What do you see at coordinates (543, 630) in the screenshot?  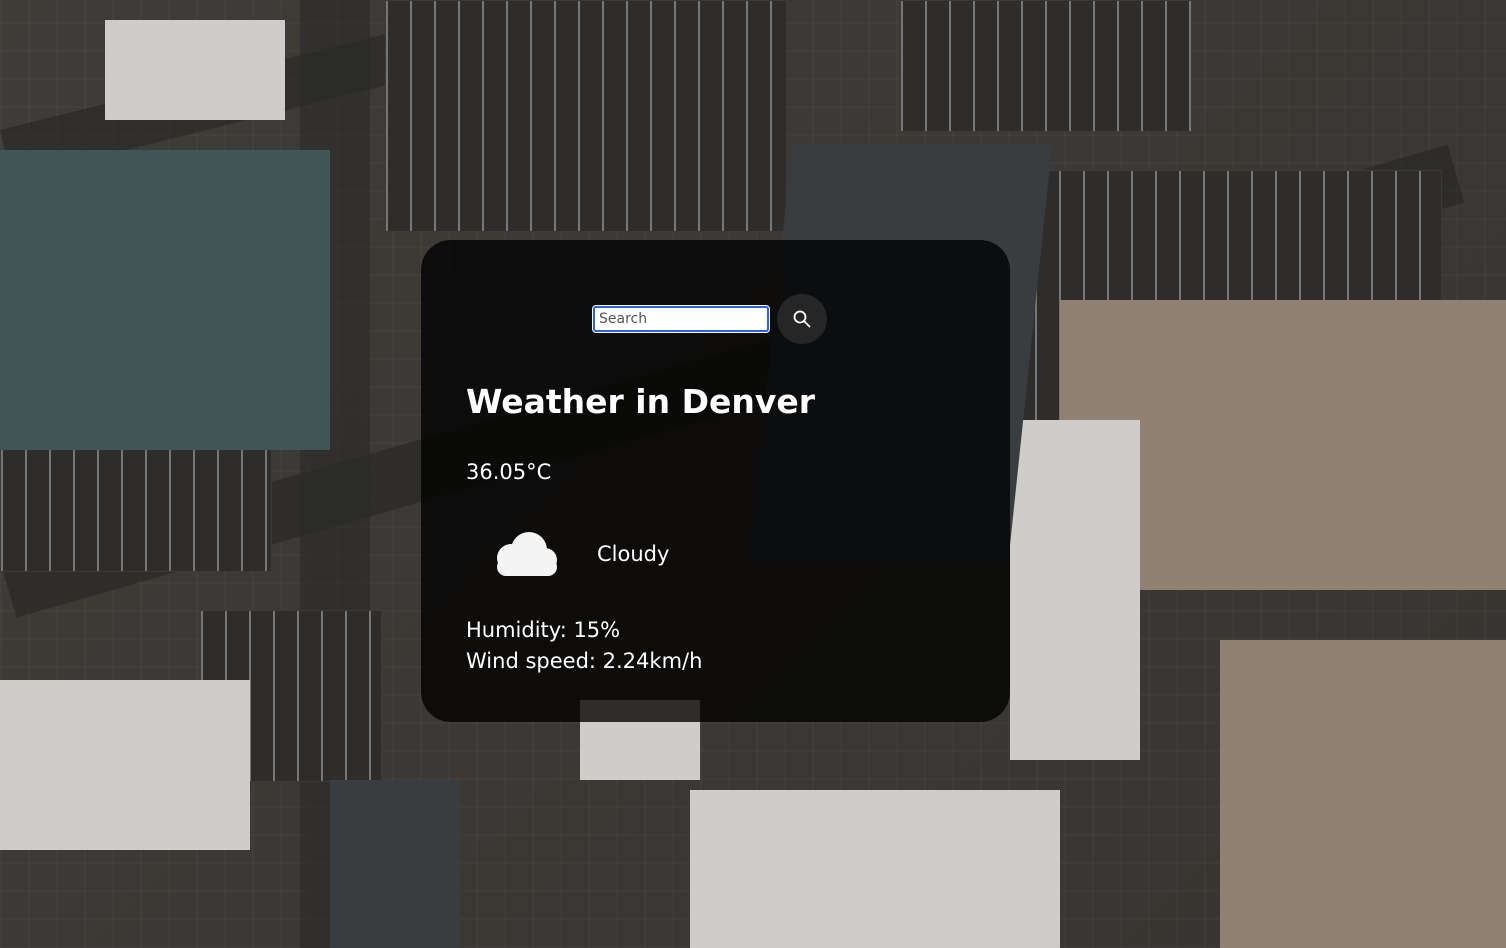 I see `humidity: Humidity: 15%` at bounding box center [543, 630].